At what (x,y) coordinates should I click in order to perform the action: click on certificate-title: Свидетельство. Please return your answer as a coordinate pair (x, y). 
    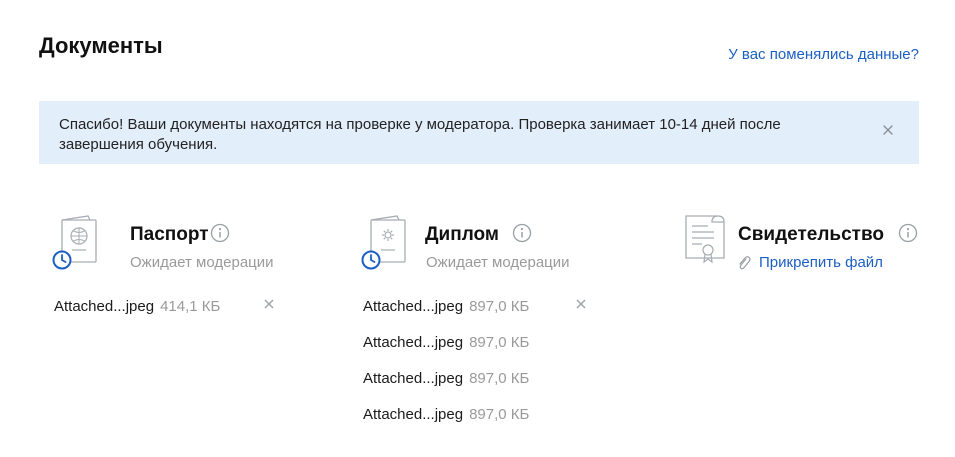
    Looking at the image, I should click on (811, 234).